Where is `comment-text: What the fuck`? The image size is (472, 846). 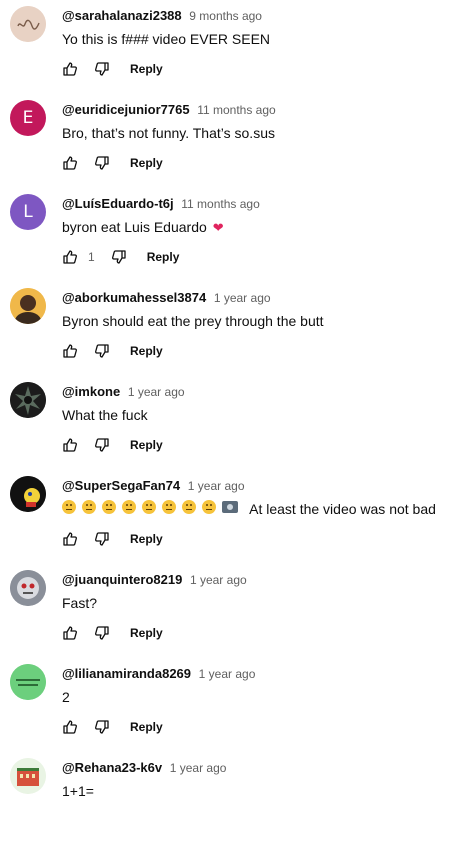 comment-text: What the fuck is located at coordinates (105, 415).